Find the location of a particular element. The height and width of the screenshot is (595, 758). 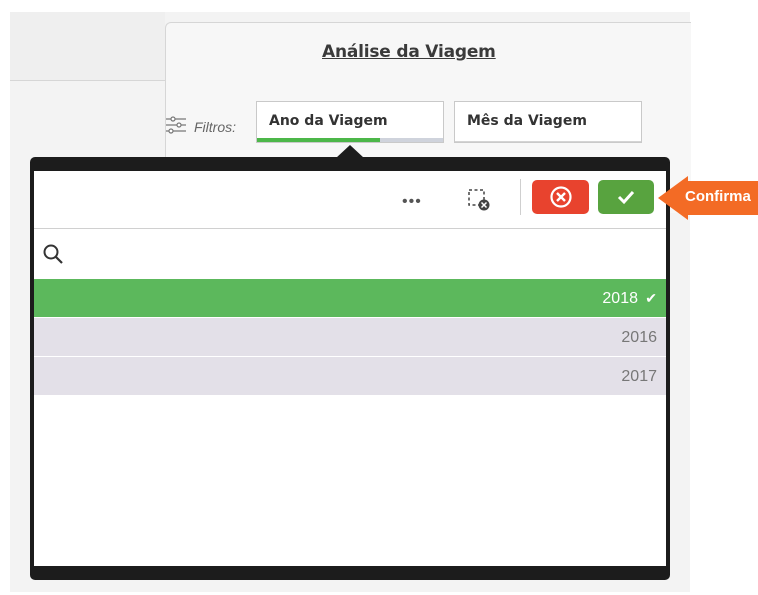

confirm-button is located at coordinates (626, 197).